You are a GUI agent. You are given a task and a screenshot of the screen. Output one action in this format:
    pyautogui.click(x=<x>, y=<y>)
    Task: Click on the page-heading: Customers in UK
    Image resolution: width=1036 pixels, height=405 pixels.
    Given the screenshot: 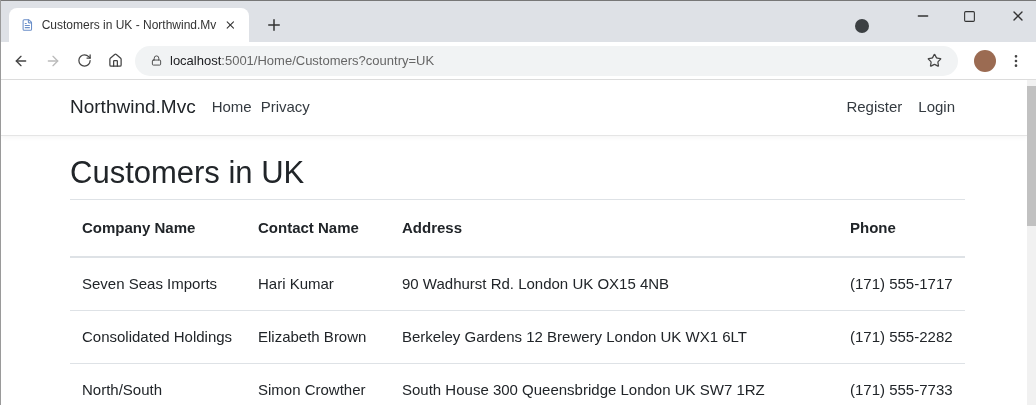 What is the action you would take?
    pyautogui.click(x=188, y=173)
    